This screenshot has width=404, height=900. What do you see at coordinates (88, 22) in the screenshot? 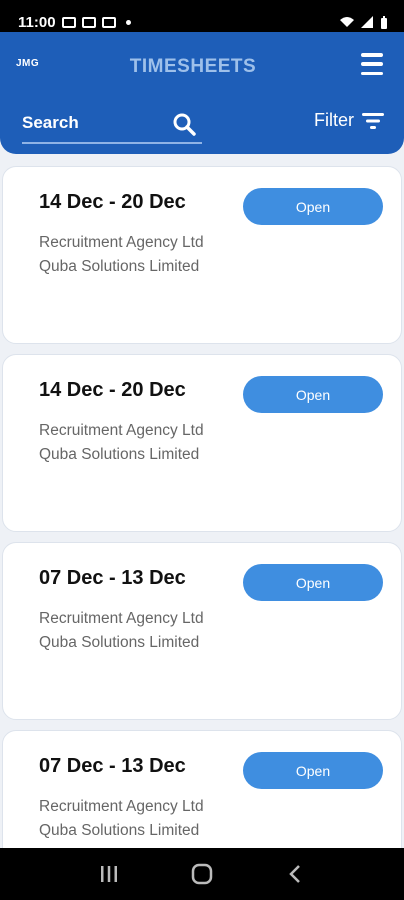
I see `photo-notification-icon` at bounding box center [88, 22].